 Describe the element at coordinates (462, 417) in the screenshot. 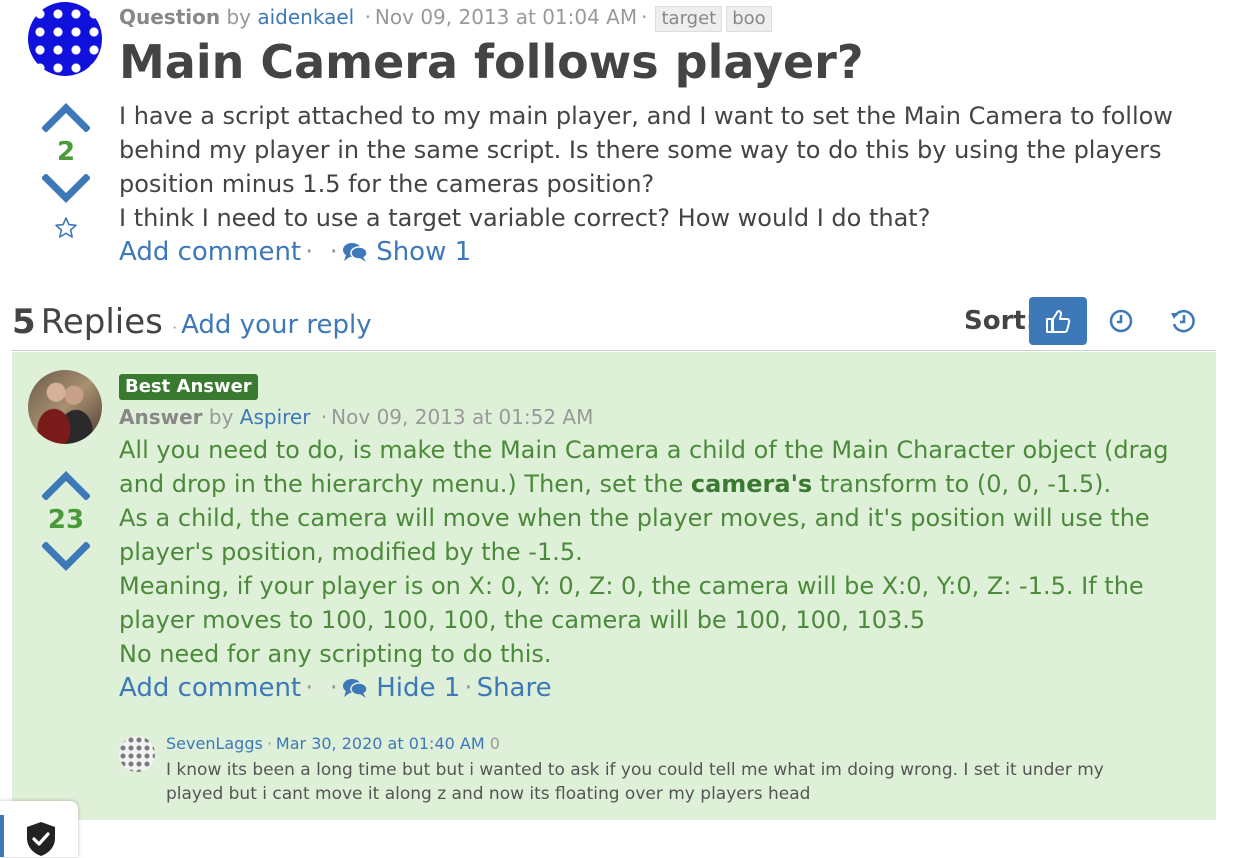

I see `post-date: Nov 09, 2013 at 01:52 AM` at that location.